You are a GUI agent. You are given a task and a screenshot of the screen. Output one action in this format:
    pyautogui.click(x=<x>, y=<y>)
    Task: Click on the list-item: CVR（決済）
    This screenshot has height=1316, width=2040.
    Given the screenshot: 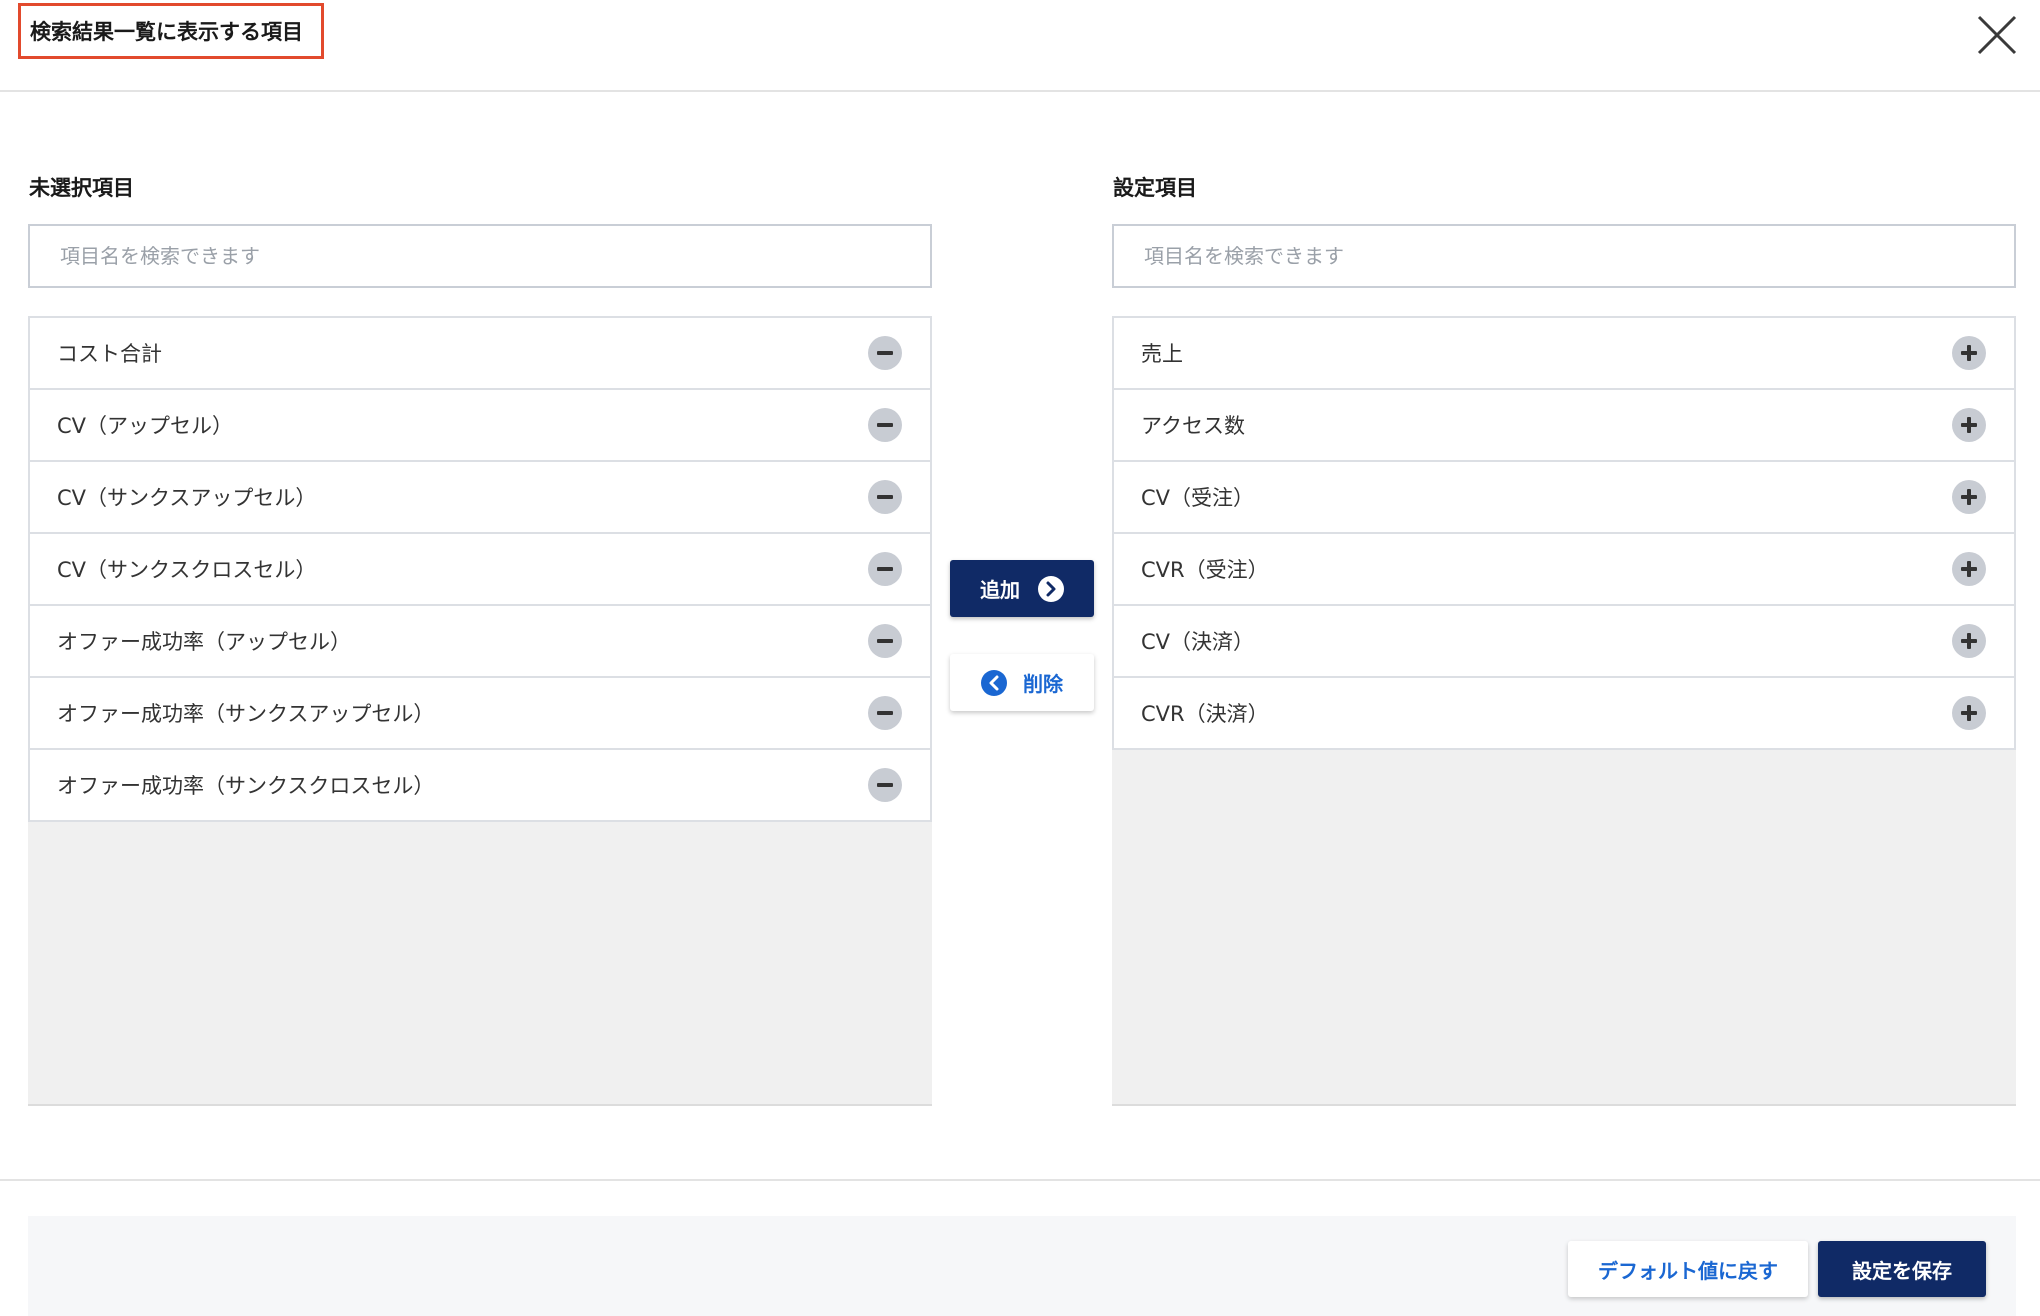 What is the action you would take?
    pyautogui.click(x=1564, y=713)
    